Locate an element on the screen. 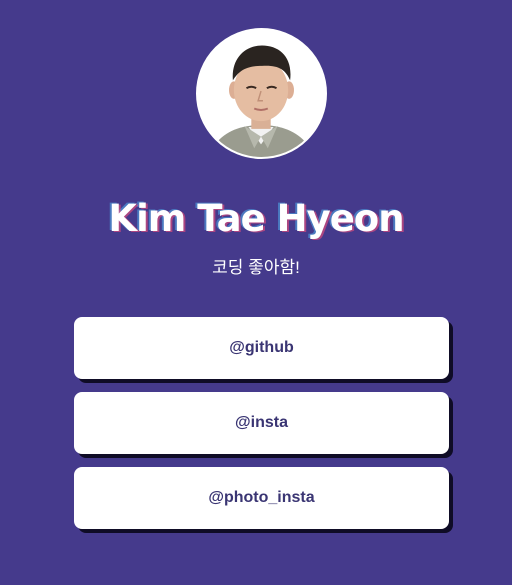 The width and height of the screenshot is (512, 585). profile-bio: 코딩 좋아함! is located at coordinates (256, 267).